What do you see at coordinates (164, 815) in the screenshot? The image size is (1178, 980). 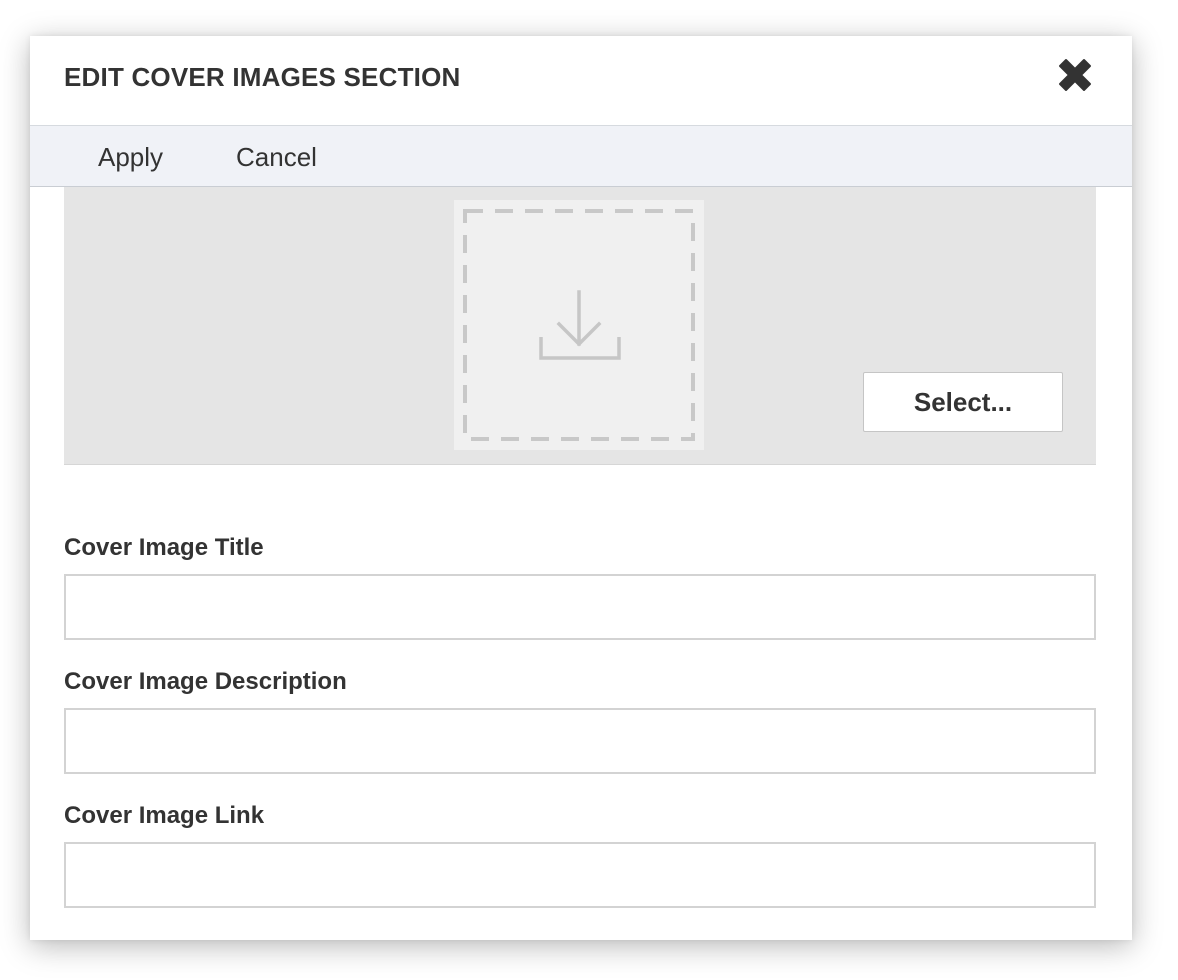 I see `cover-image-link-label: Cover Image Link` at bounding box center [164, 815].